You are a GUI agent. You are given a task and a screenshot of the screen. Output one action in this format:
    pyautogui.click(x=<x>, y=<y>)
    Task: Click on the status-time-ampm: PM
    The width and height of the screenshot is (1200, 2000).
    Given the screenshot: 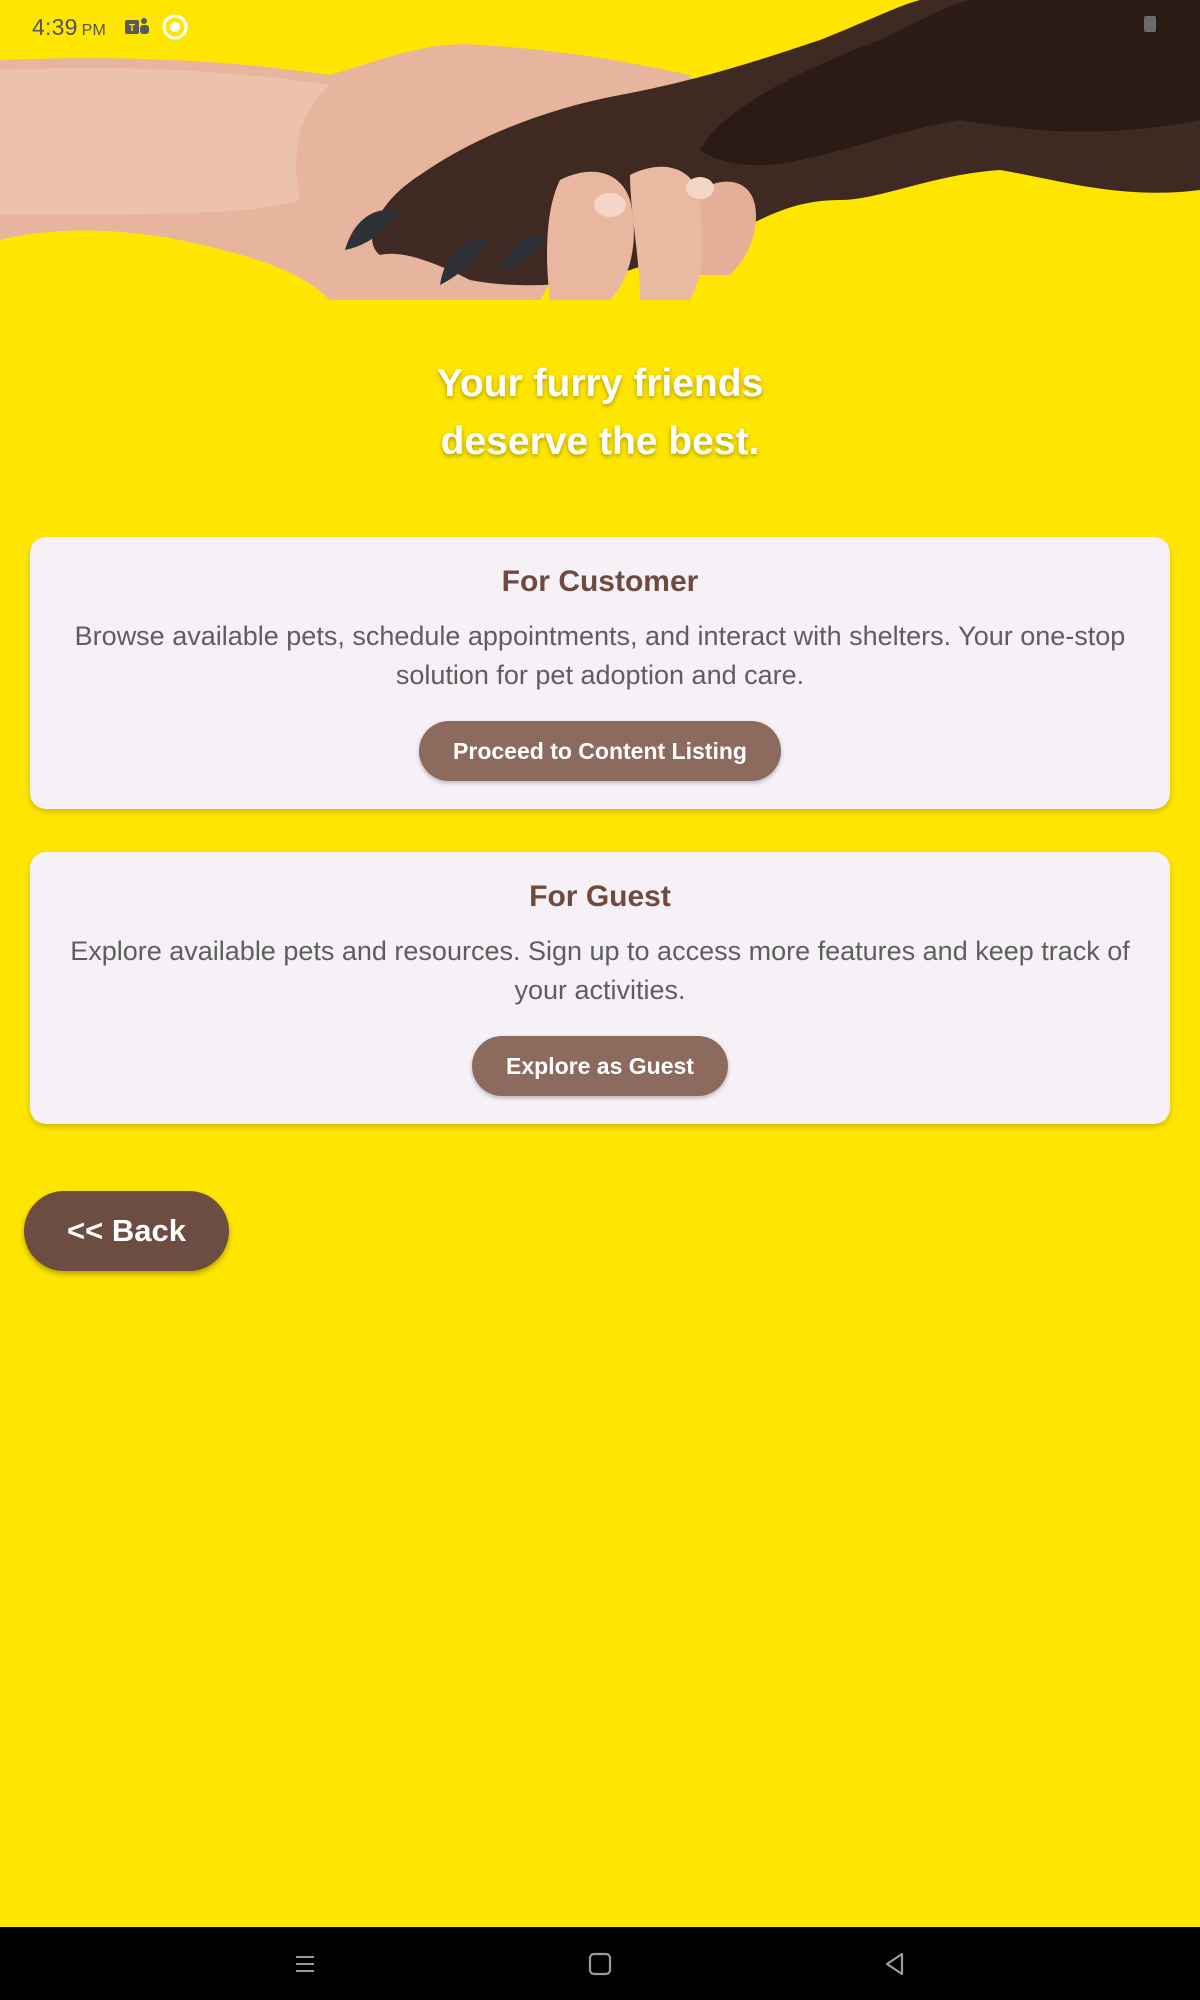 What is the action you would take?
    pyautogui.click(x=93, y=30)
    